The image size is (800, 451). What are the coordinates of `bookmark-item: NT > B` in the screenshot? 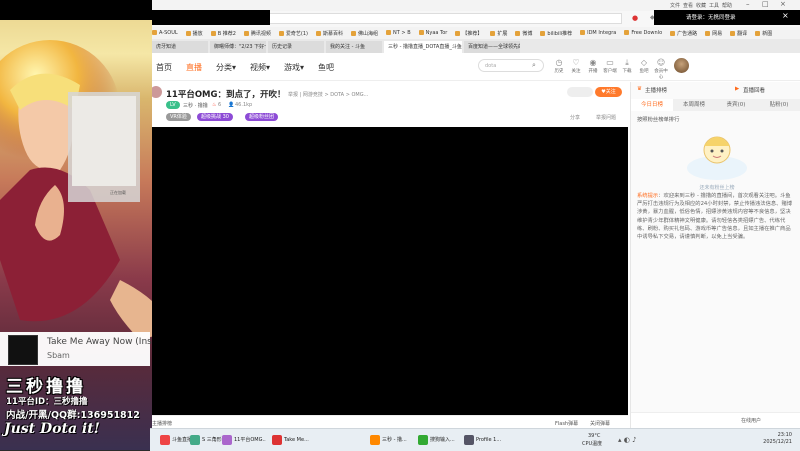 It's located at (398, 33).